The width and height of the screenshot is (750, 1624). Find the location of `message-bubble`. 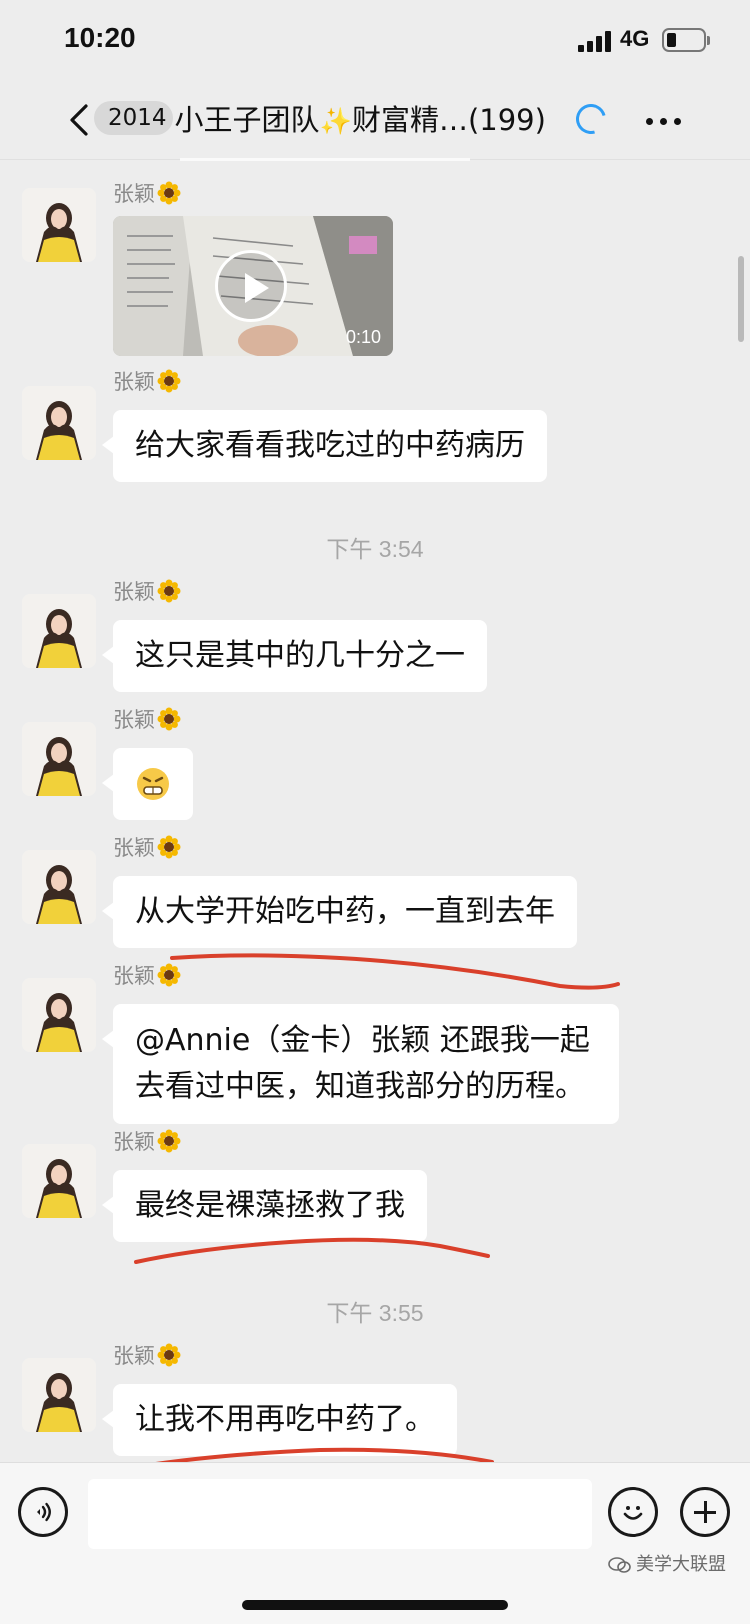

message-bubble is located at coordinates (147, 784).